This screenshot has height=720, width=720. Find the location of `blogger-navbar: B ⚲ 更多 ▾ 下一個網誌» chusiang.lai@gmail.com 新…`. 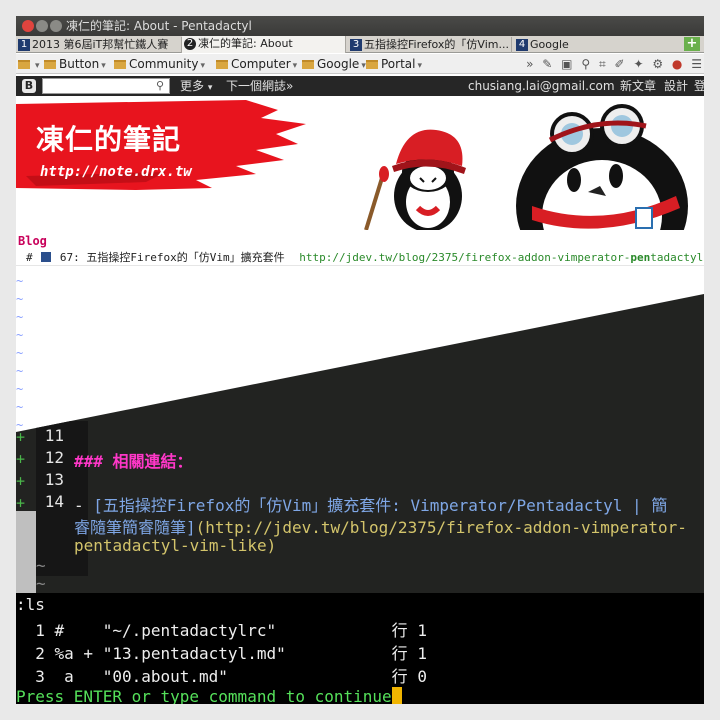

blogger-navbar: B ⚲ 更多 ▾ 下一個網誌» chusiang.lai@gmail.com 新… is located at coordinates (360, 86).